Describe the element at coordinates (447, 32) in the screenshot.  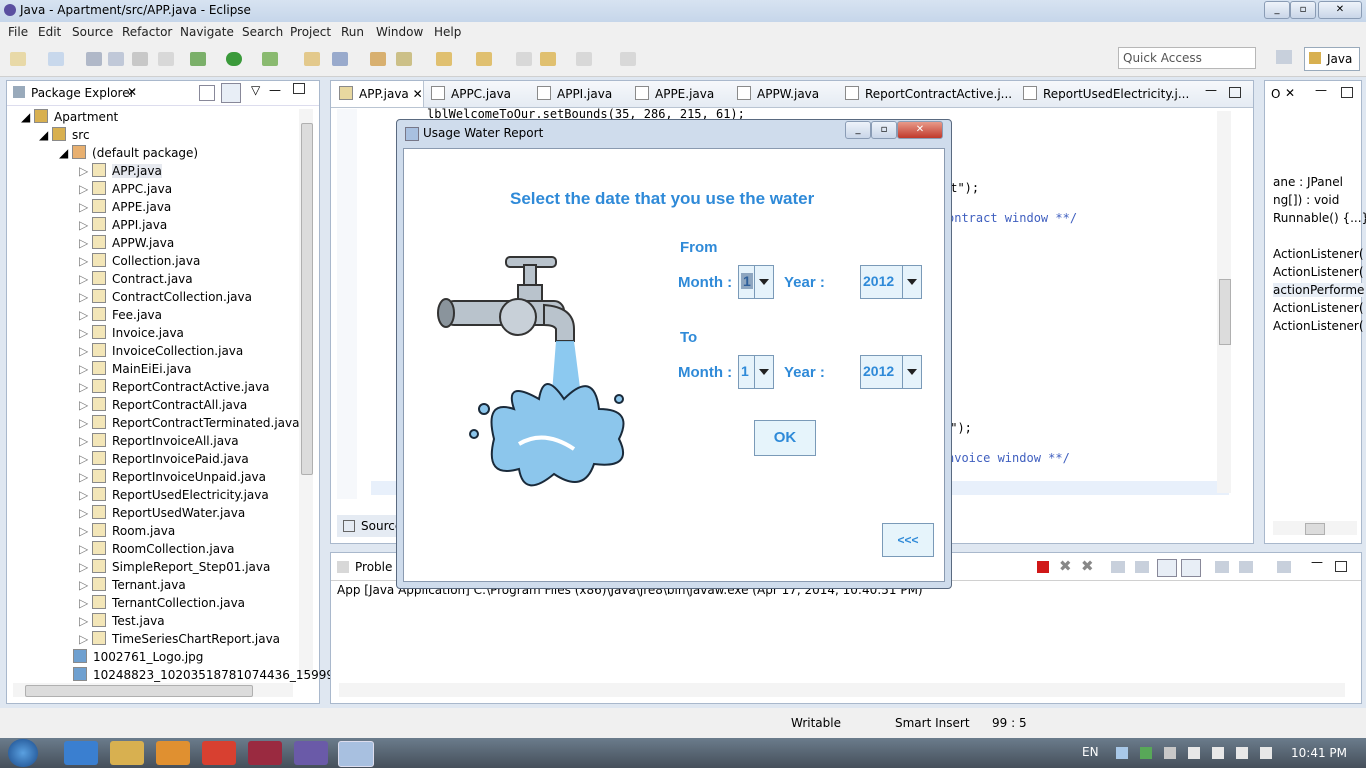
I see `menu-help: Help` at that location.